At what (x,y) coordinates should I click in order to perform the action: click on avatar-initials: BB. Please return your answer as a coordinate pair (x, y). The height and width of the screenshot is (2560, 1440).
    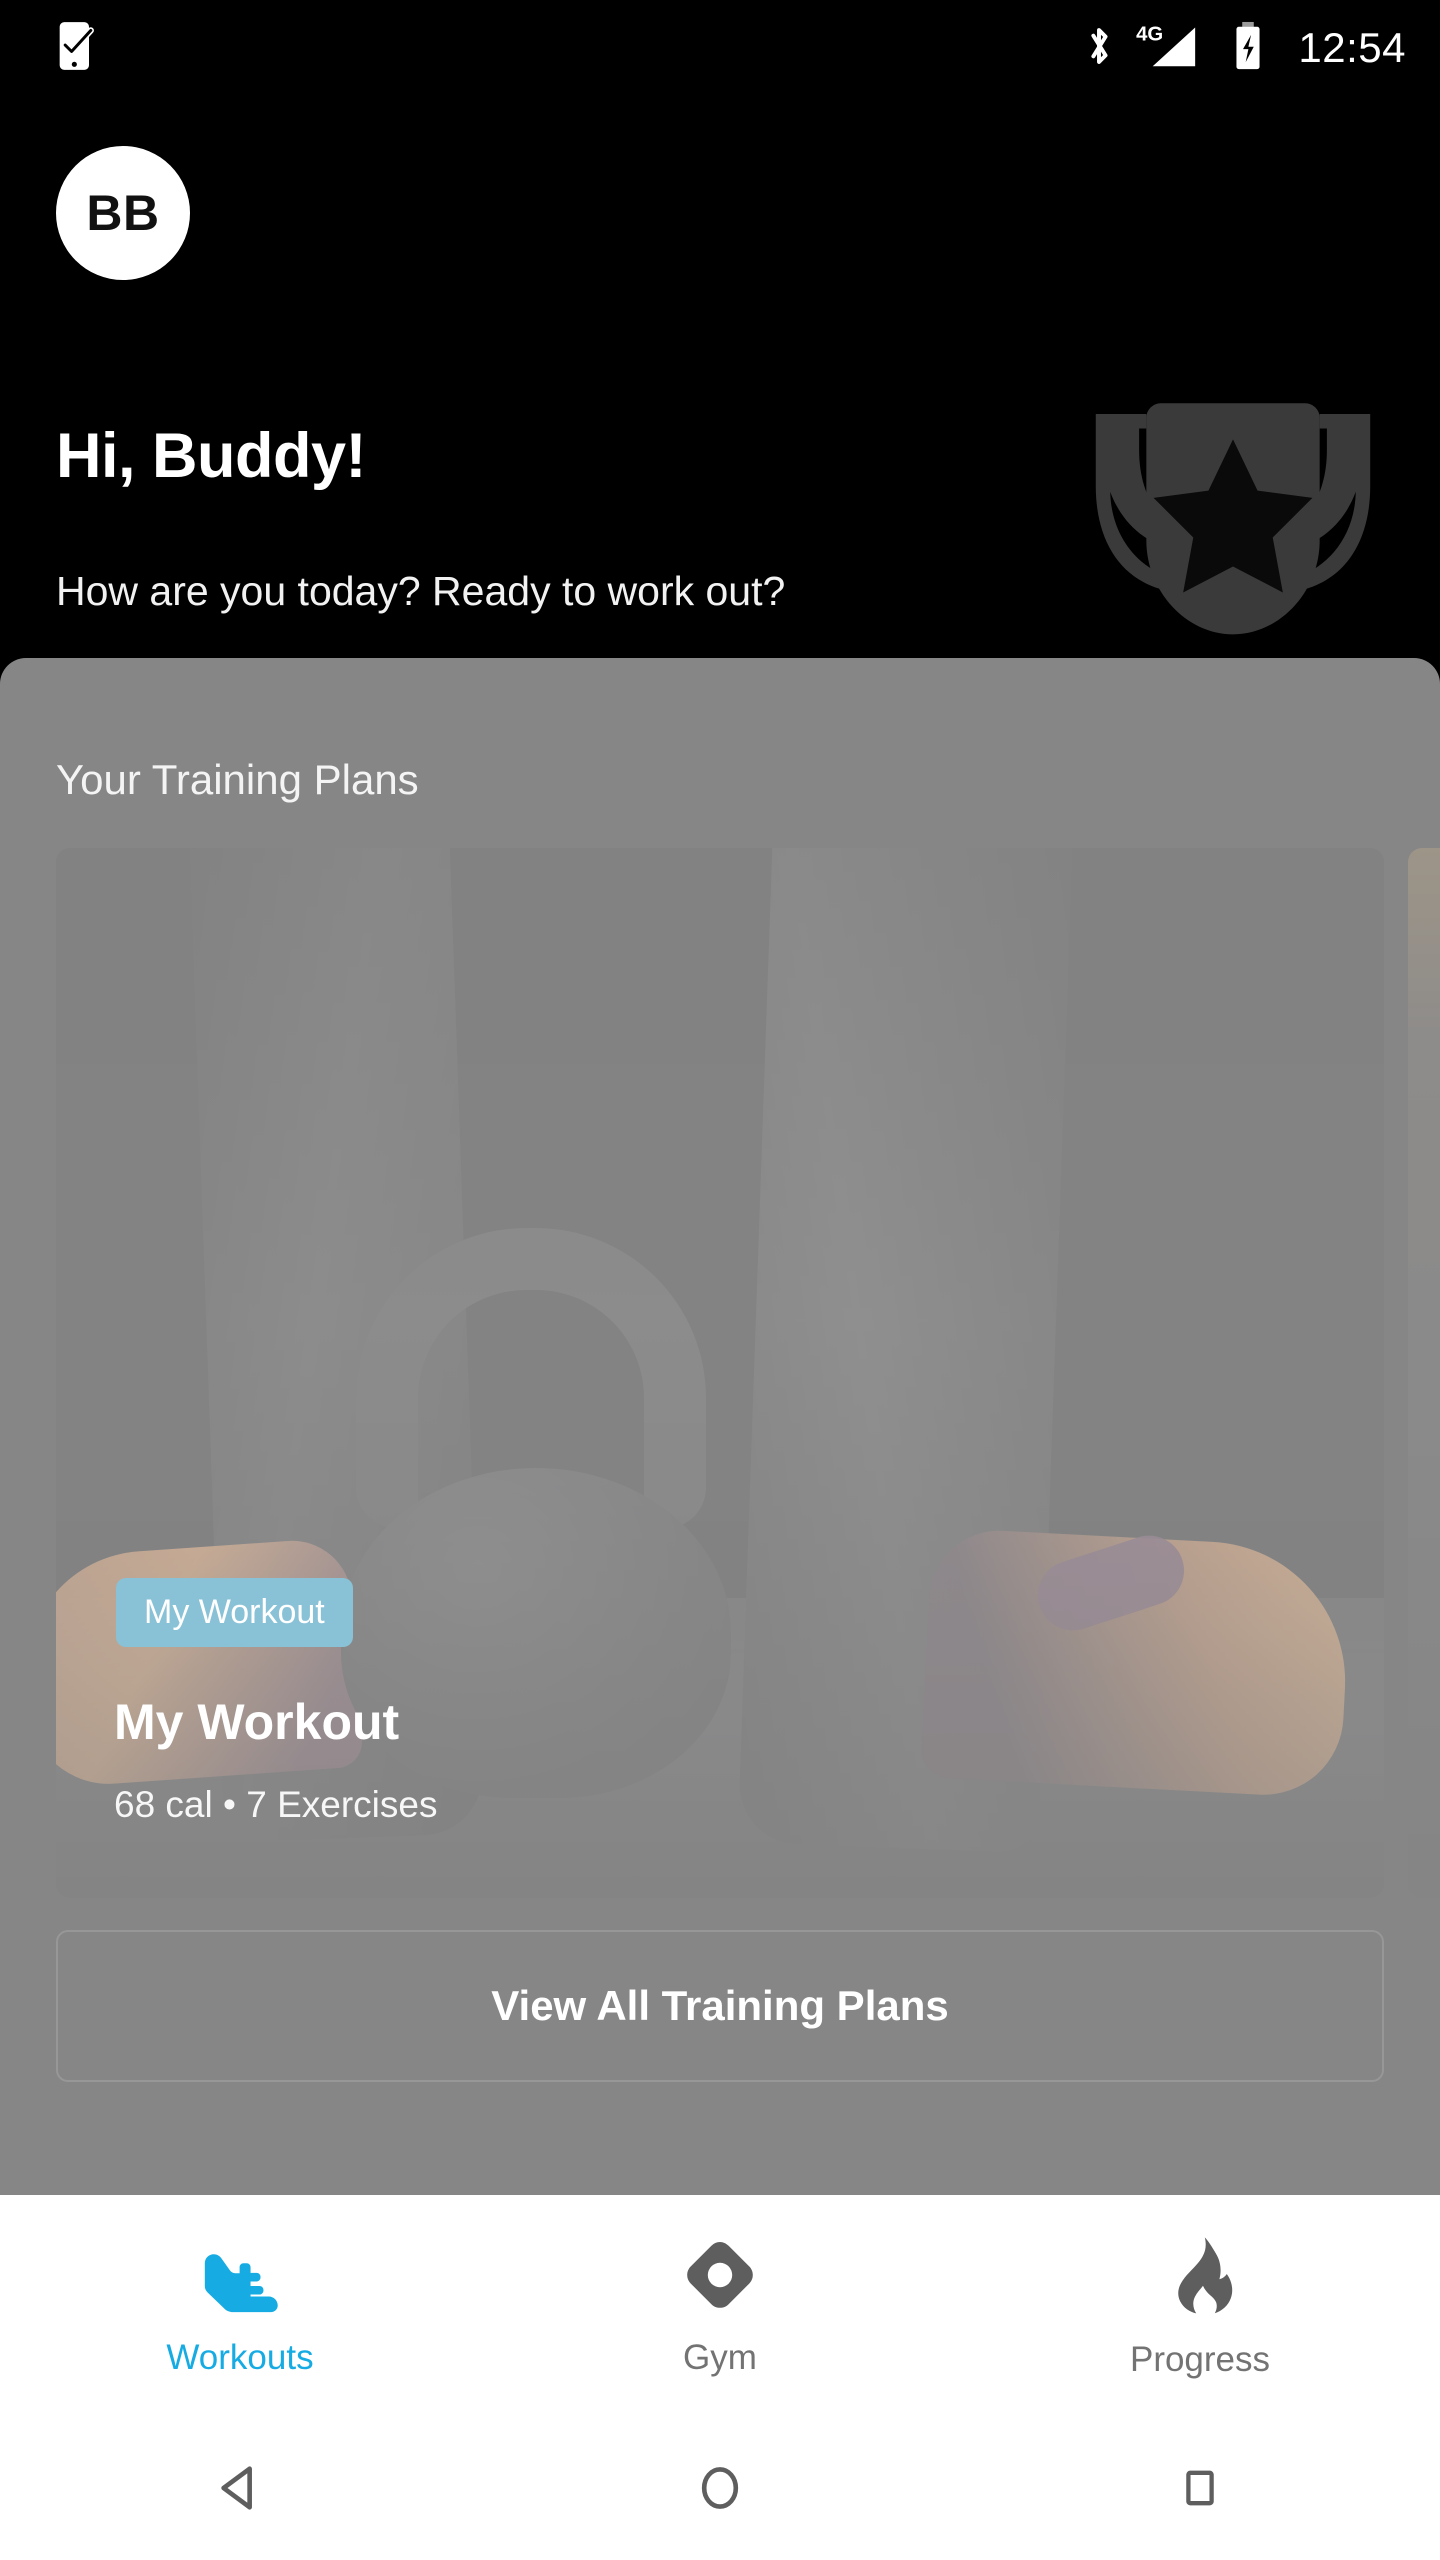
    Looking at the image, I should click on (123, 213).